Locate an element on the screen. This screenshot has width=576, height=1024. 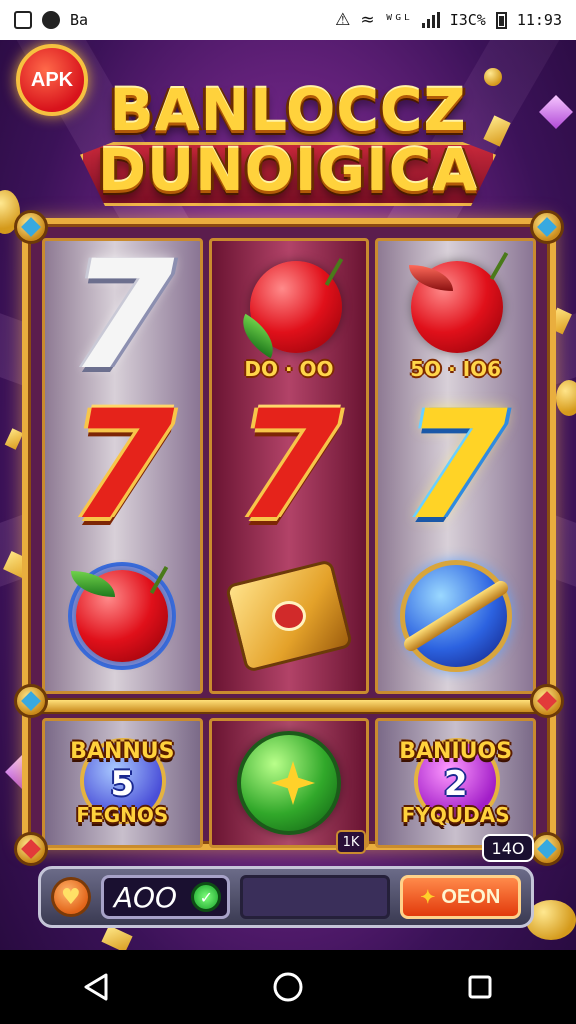
bonus-subtitle: FYQUDAS is located at coordinates (455, 814).